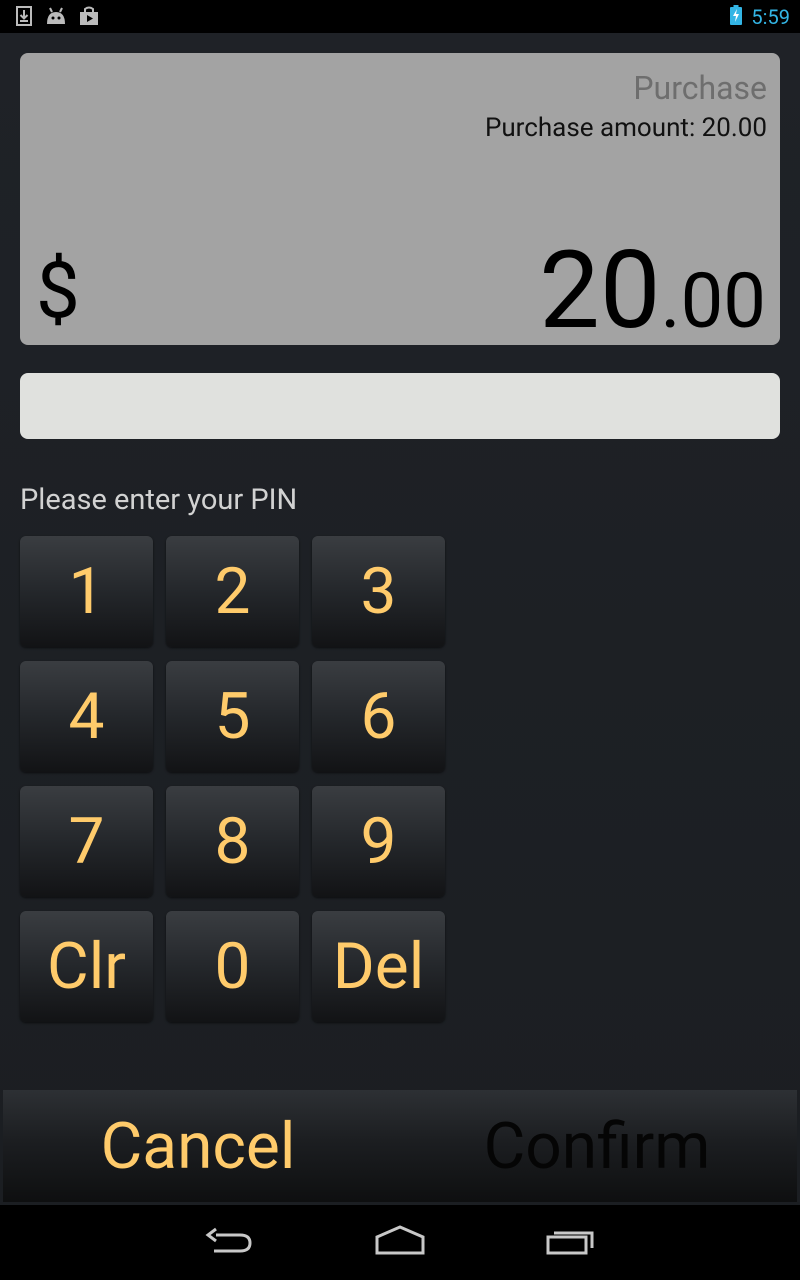 This screenshot has height=1280, width=800. What do you see at coordinates (56, 15) in the screenshot?
I see `android-icon` at bounding box center [56, 15].